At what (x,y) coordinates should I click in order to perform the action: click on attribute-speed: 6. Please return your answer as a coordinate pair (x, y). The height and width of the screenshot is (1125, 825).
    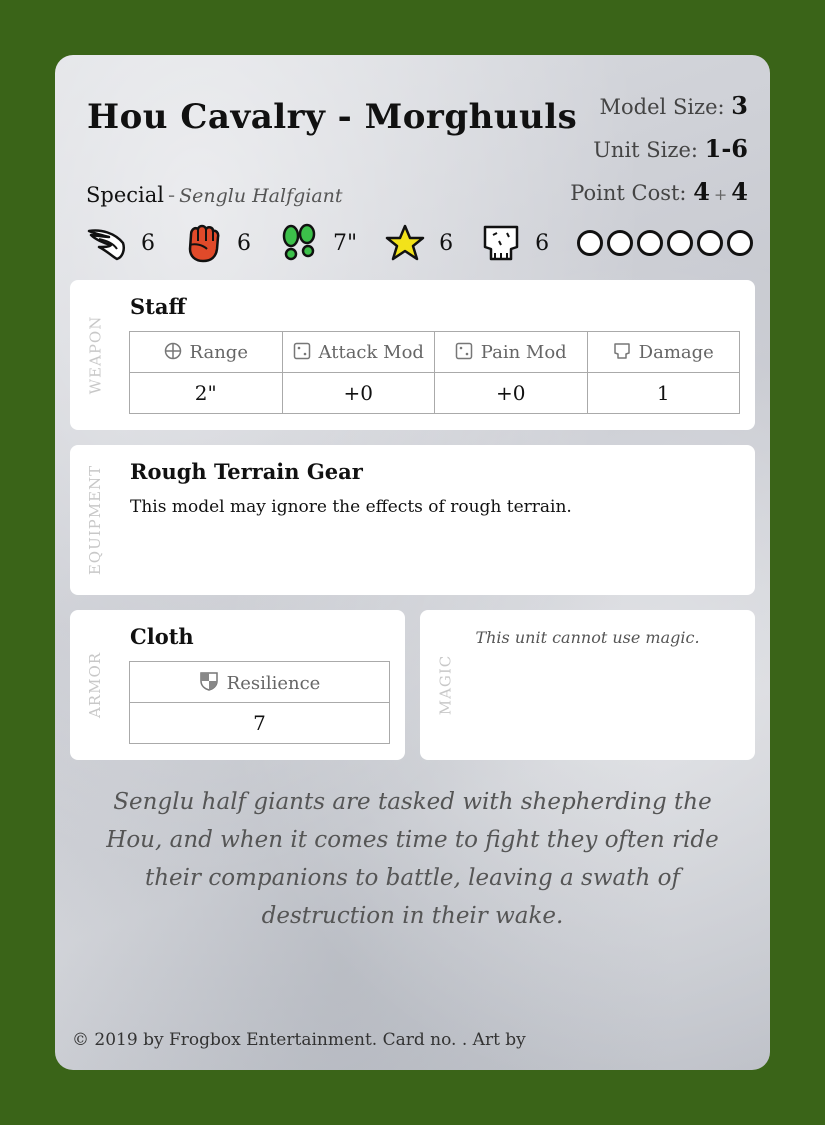
    Looking at the image, I should click on (120, 243).